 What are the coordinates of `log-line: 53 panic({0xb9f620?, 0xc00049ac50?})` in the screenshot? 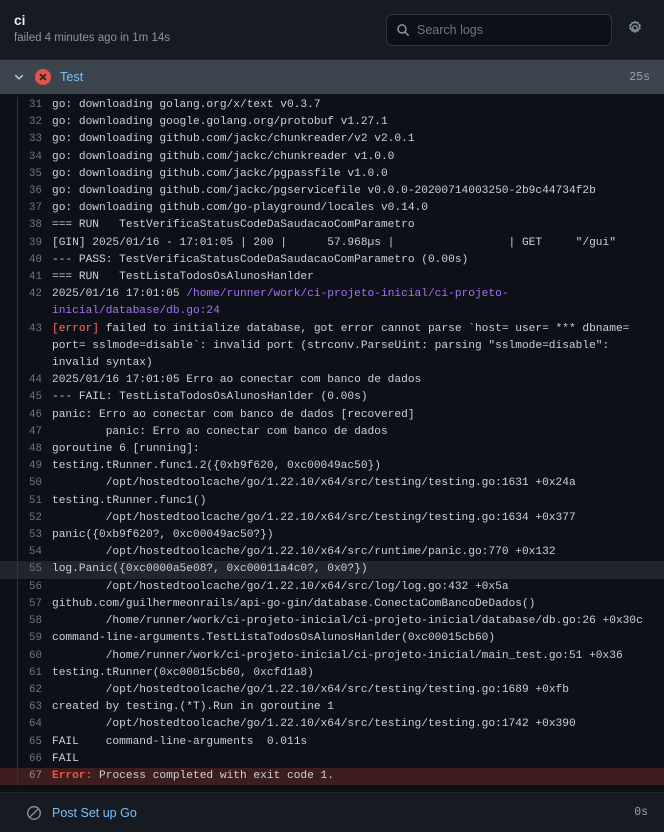 It's located at (332, 536).